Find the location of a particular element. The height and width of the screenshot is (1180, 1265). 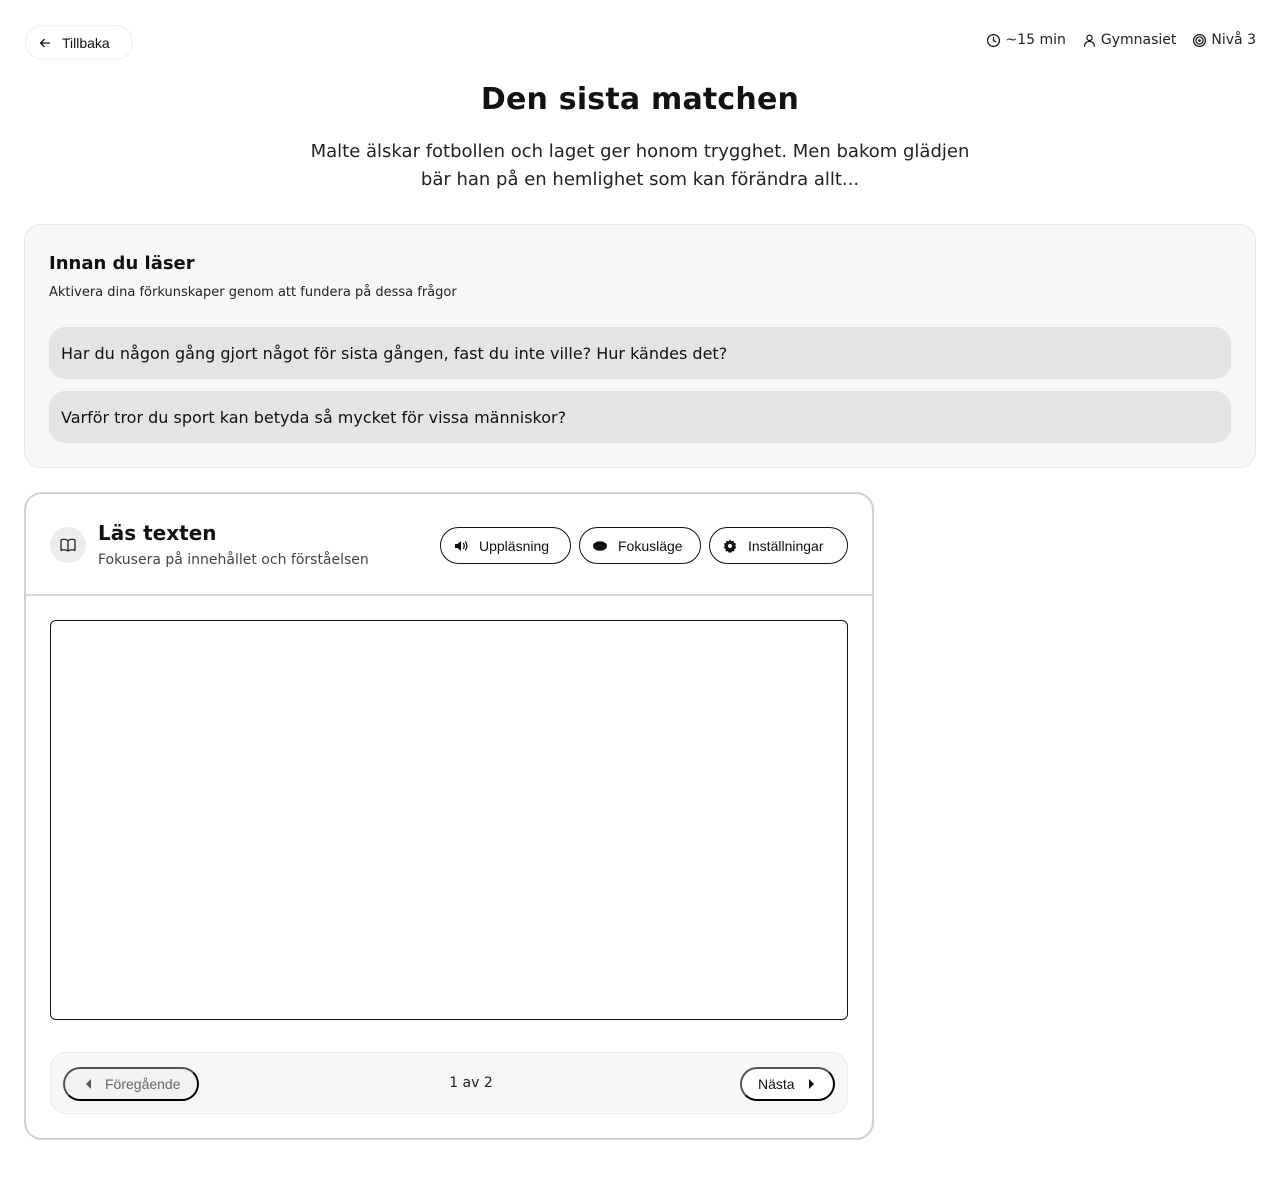

story-meta: ~15 min Gymnasiet Nivå 3 is located at coordinates (1121, 40).